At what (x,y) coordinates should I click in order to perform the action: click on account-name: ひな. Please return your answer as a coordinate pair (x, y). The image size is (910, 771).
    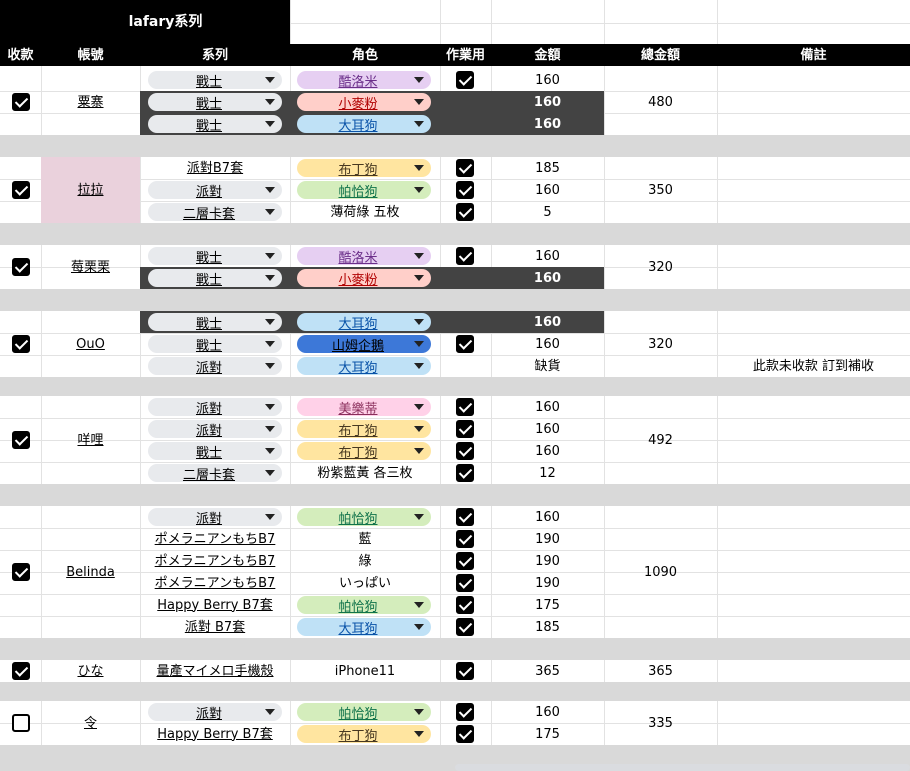
    Looking at the image, I should click on (90, 671).